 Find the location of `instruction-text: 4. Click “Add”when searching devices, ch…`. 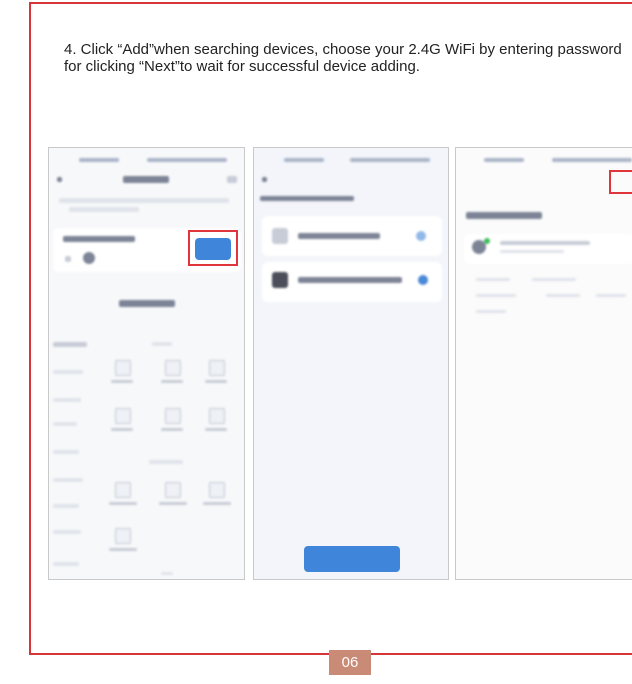

instruction-text: 4. Click “Add”when searching devices, ch… is located at coordinates (343, 58).